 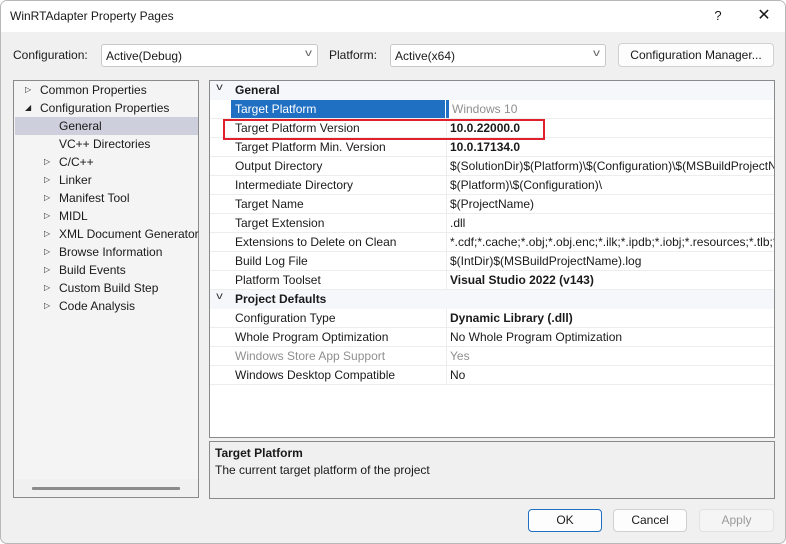 I want to click on tree-item-label: XML Document Generator, so click(x=129, y=234).